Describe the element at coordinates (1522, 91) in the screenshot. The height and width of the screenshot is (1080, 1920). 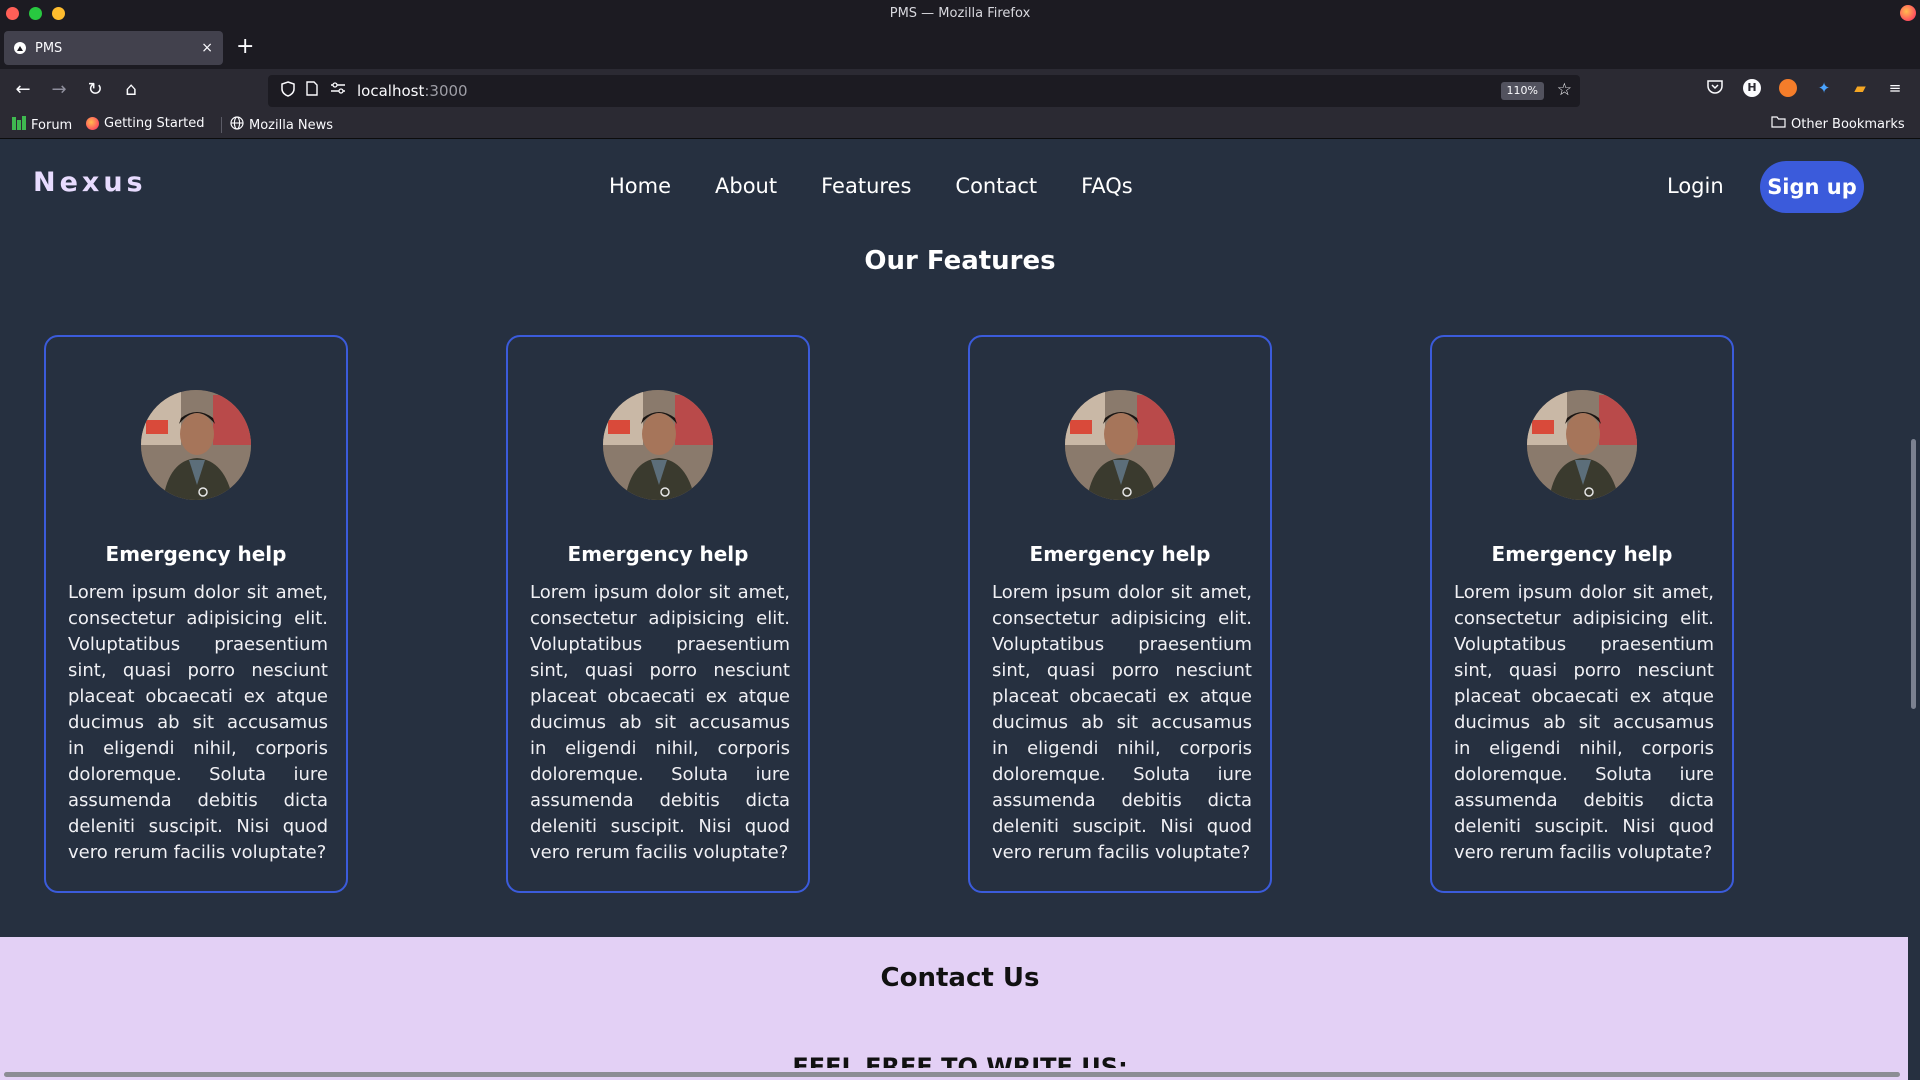
I see `zoom-level-badge: 110%` at that location.